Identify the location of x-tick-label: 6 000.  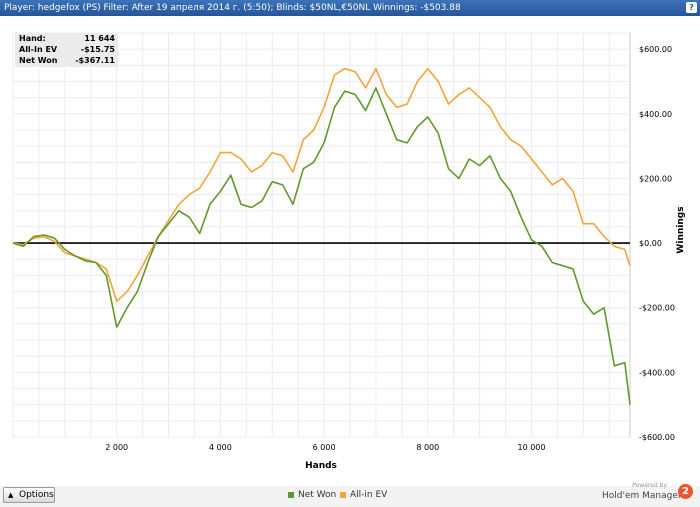
(324, 447).